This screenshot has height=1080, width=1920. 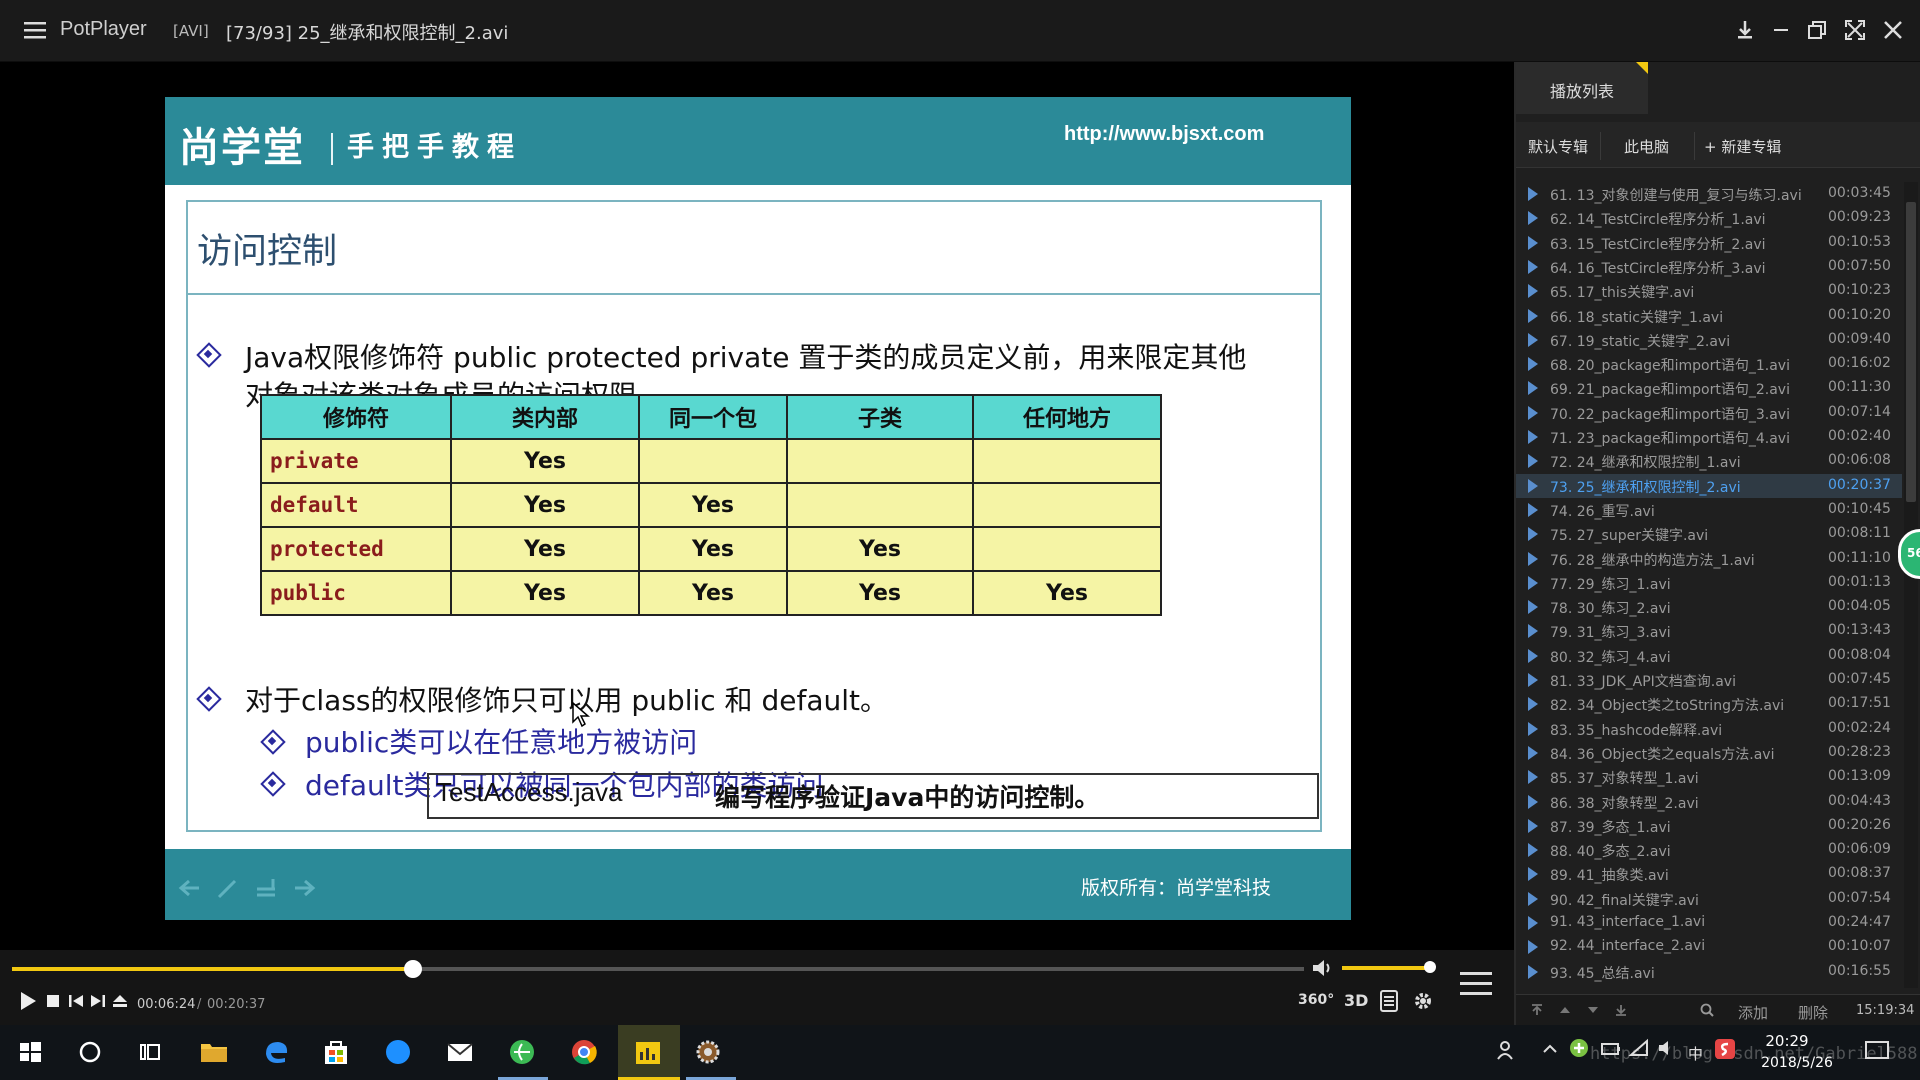 I want to click on potplayer-icon, so click(x=648, y=1052).